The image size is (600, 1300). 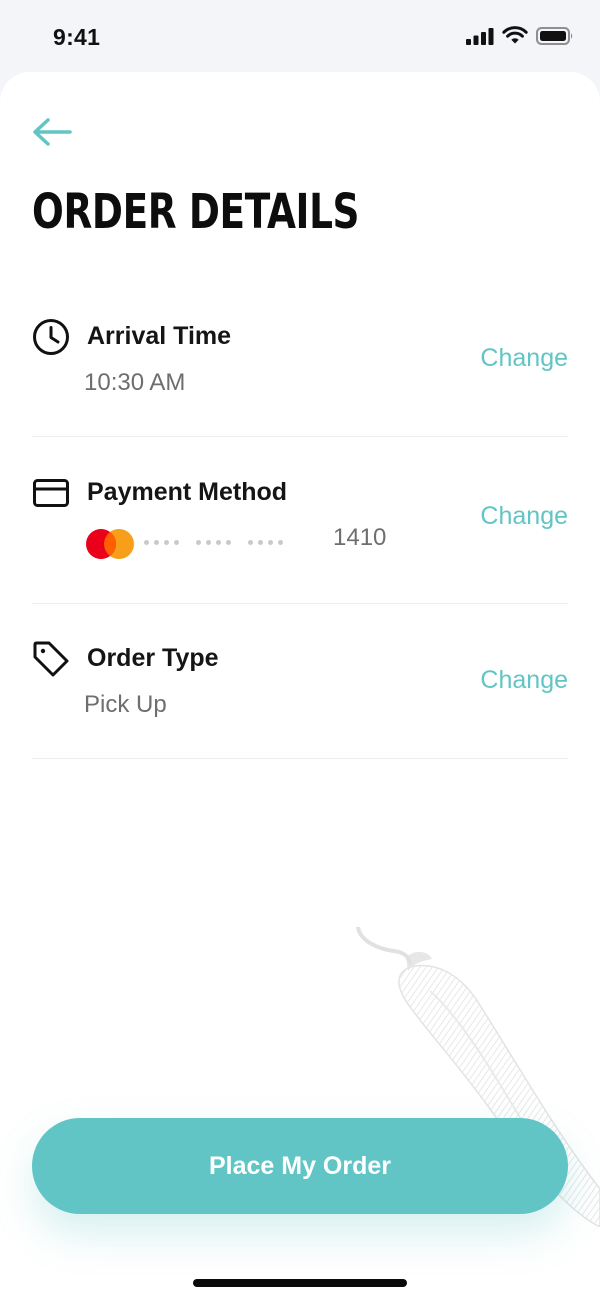 I want to click on page-title: ORDER DETAILS, so click(x=196, y=212).